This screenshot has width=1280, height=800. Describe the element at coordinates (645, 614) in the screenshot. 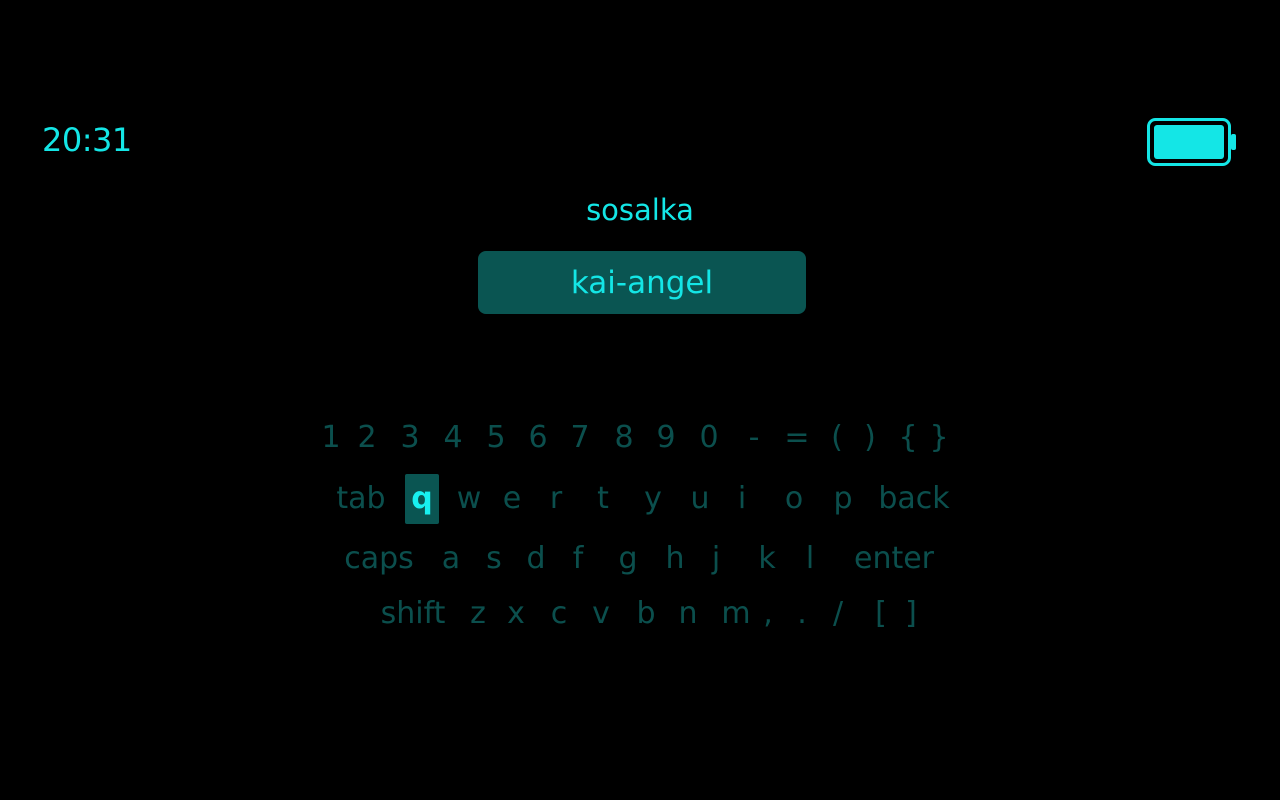

I see `key-char: b` at that location.